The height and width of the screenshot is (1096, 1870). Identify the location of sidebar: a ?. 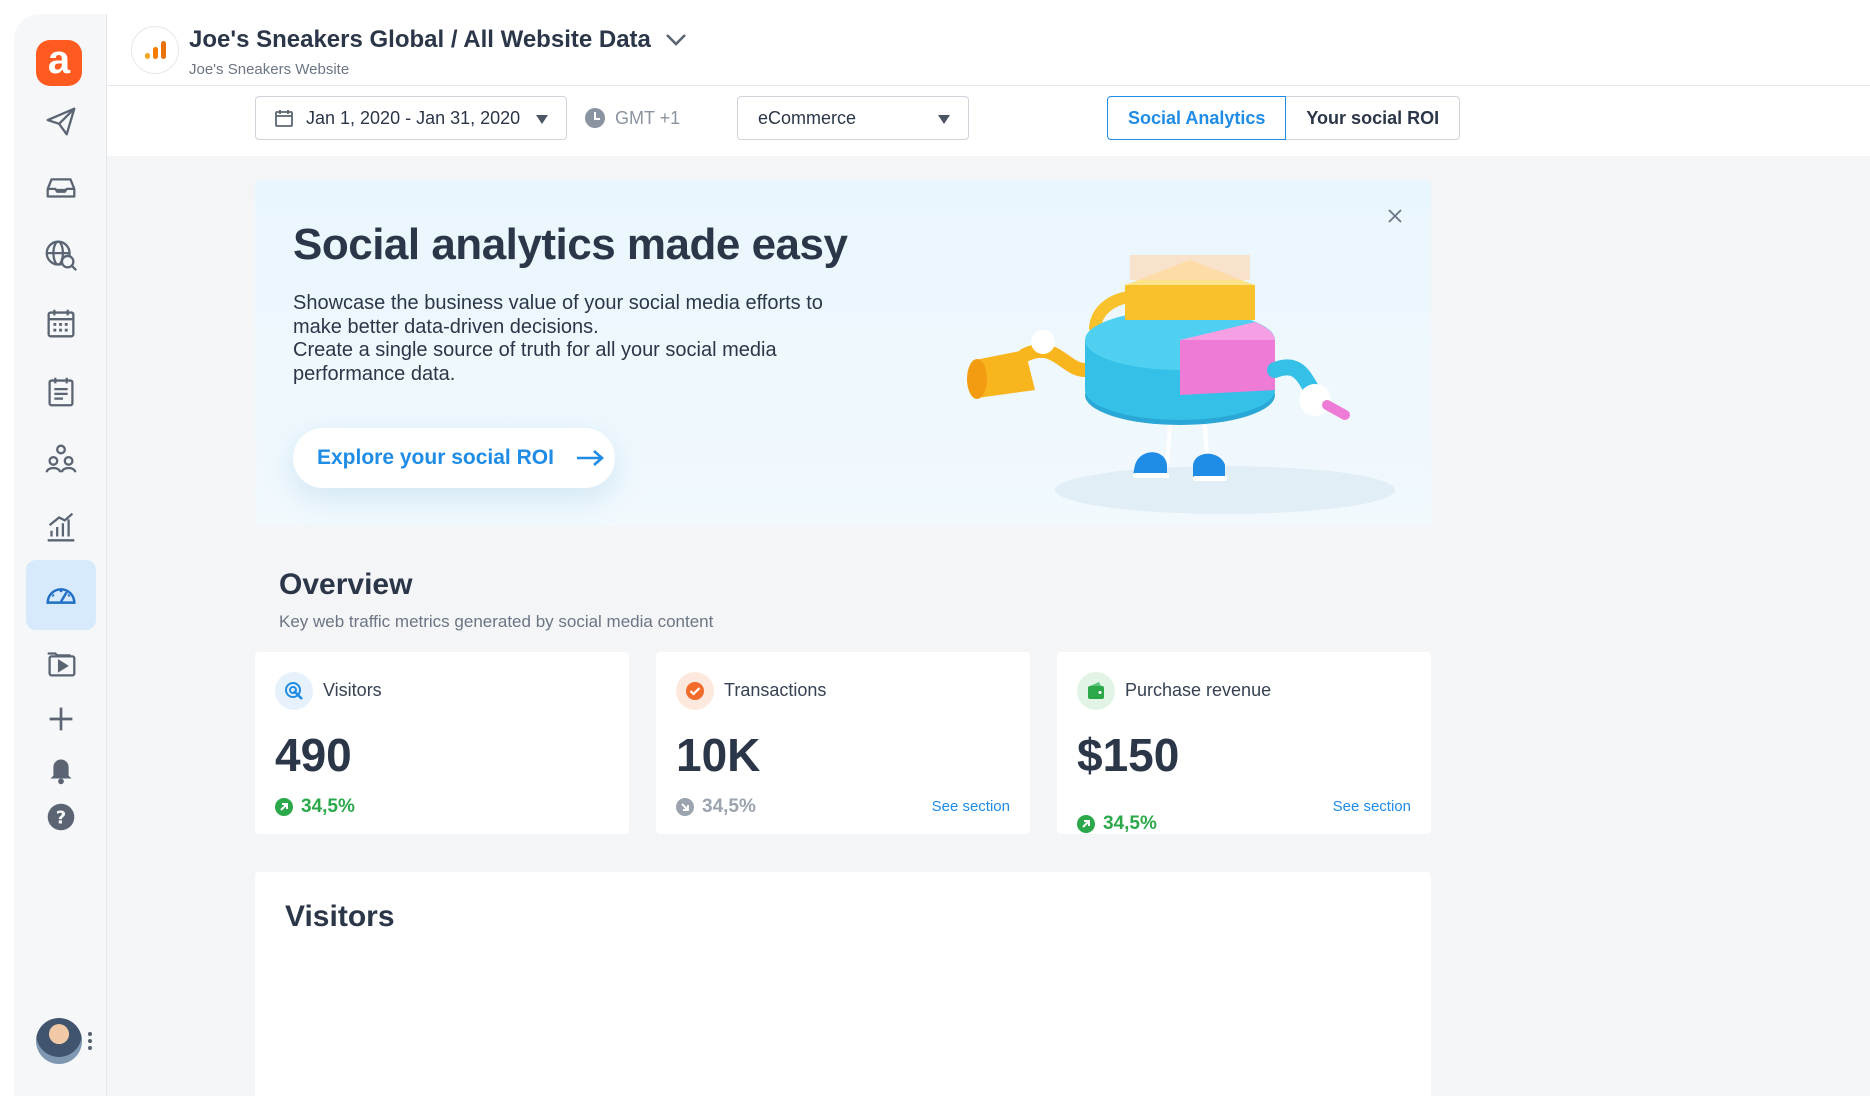
(60, 555).